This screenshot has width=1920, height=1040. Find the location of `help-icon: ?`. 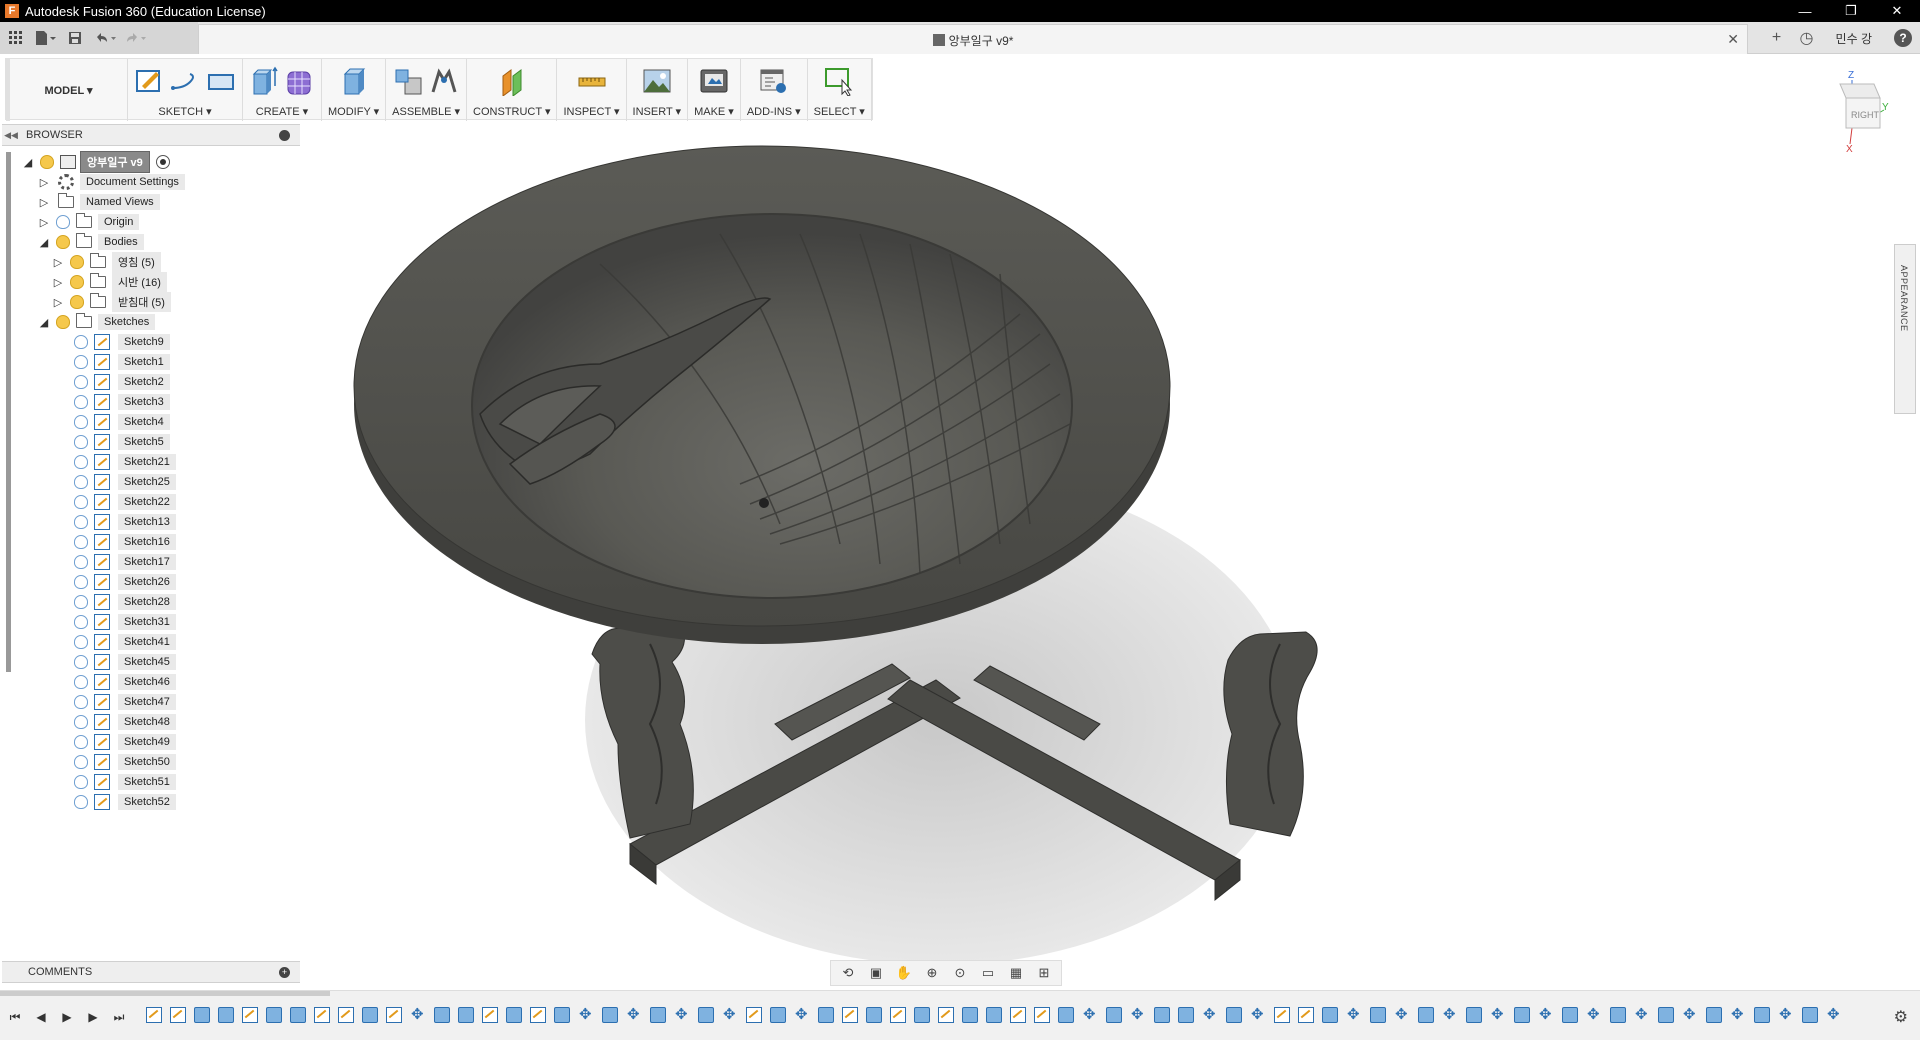

help-icon: ? is located at coordinates (1903, 38).